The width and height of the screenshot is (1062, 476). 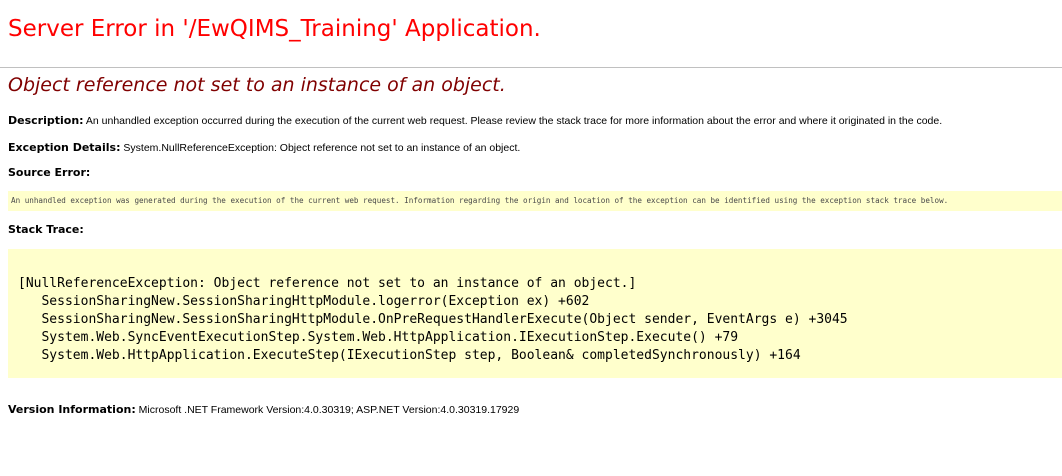 I want to click on version-information-label: Version Information:, so click(x=72, y=409).